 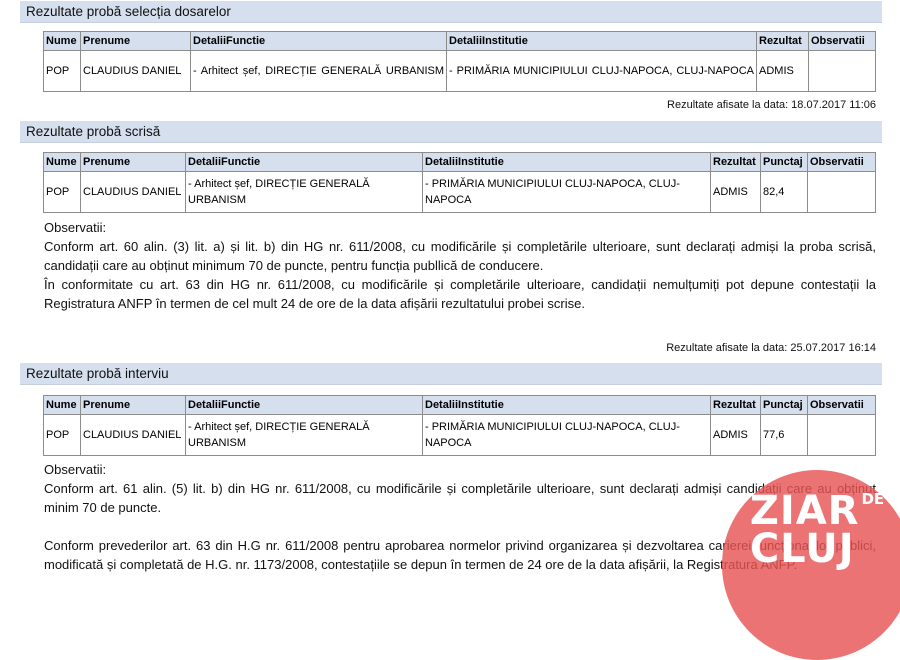 I want to click on watermark-word-de: DE, so click(x=873, y=499).